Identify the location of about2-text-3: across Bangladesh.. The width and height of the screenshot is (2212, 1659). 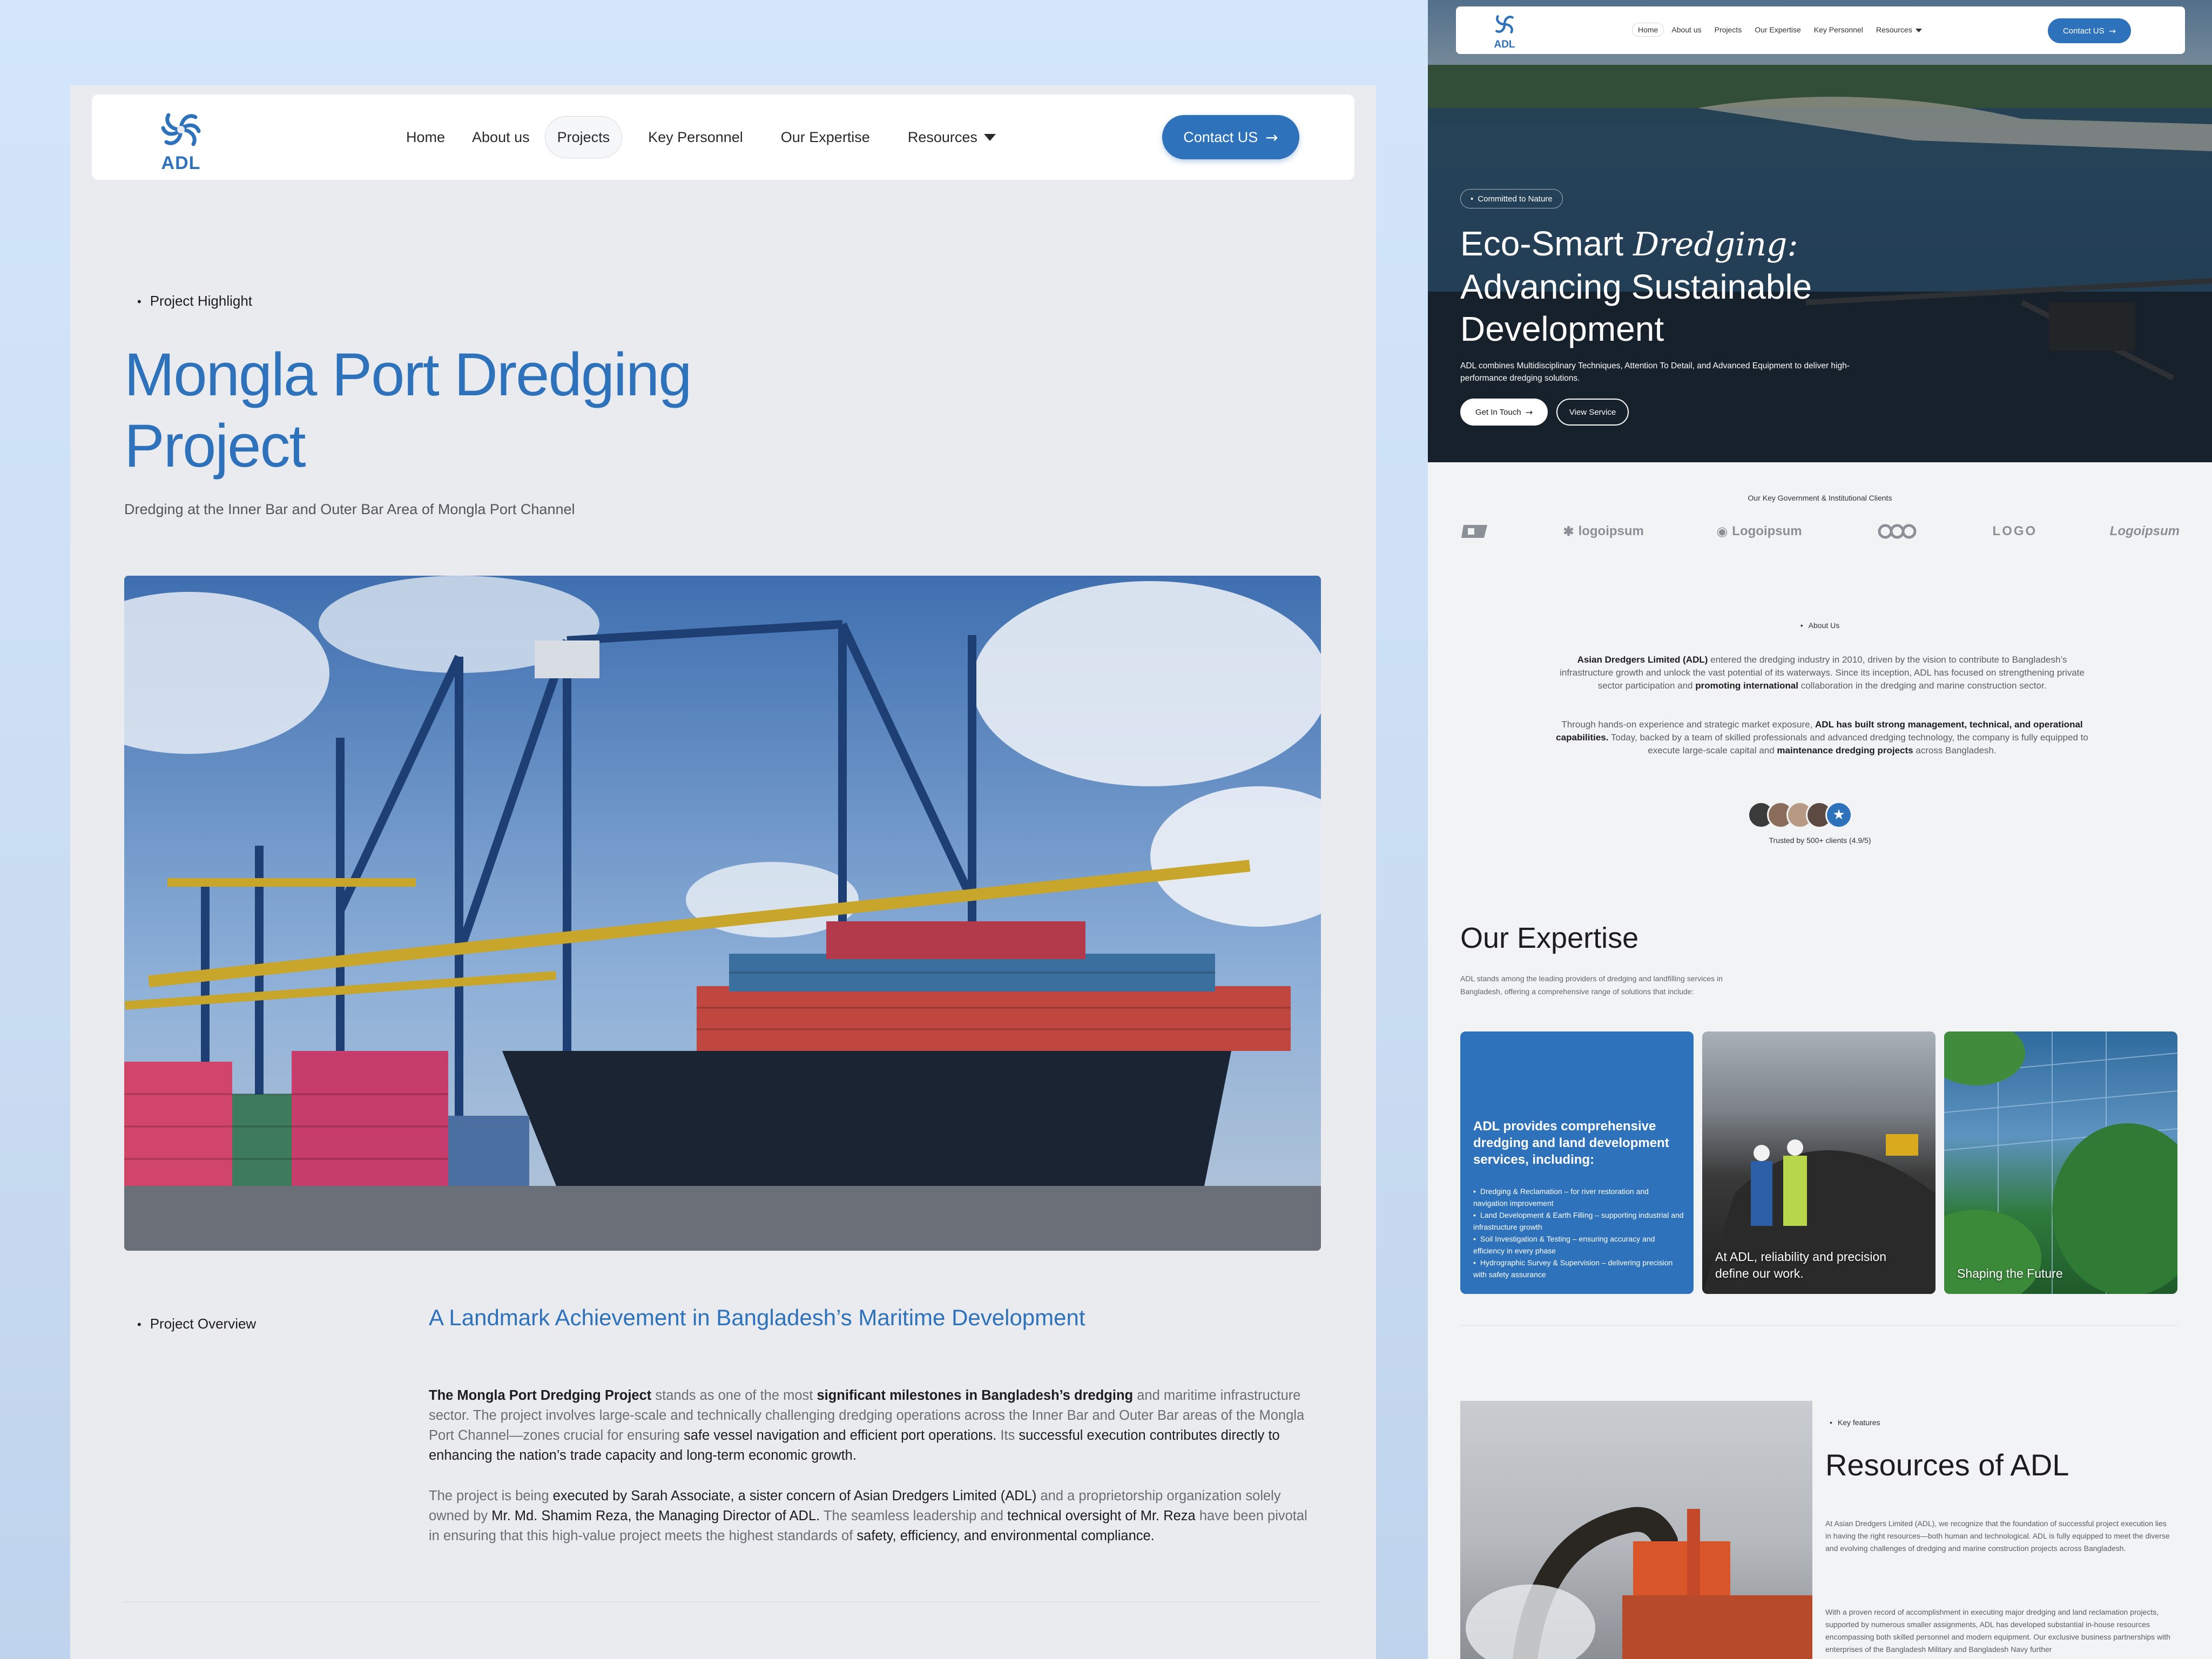
(1955, 750).